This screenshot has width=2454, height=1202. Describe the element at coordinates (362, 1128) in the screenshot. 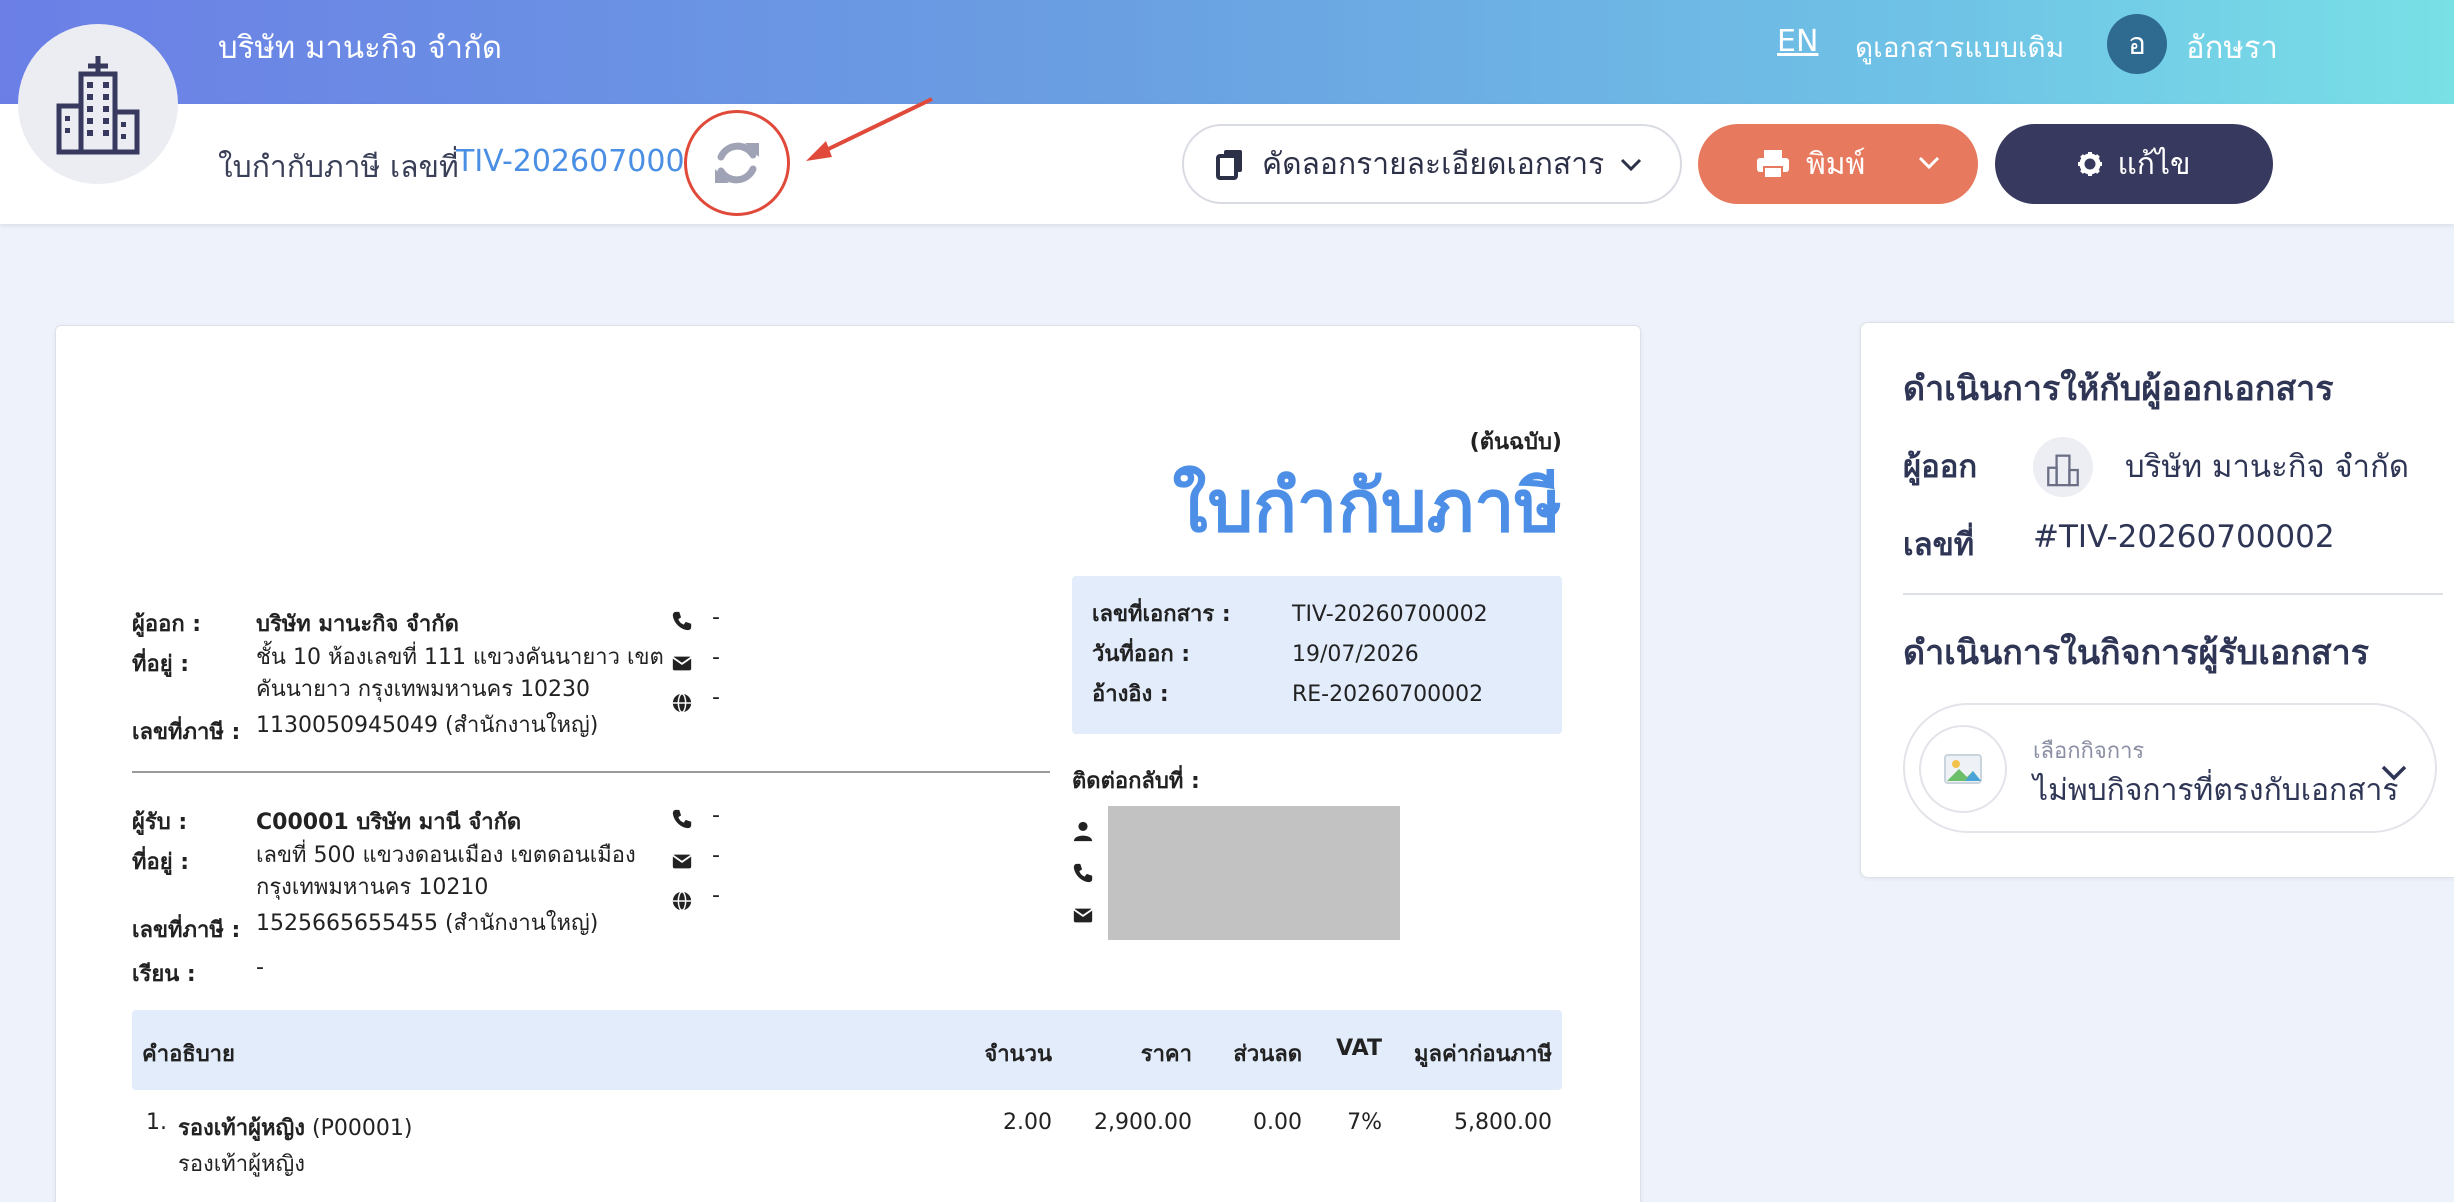

I see `row-item-code: (P00001)` at that location.